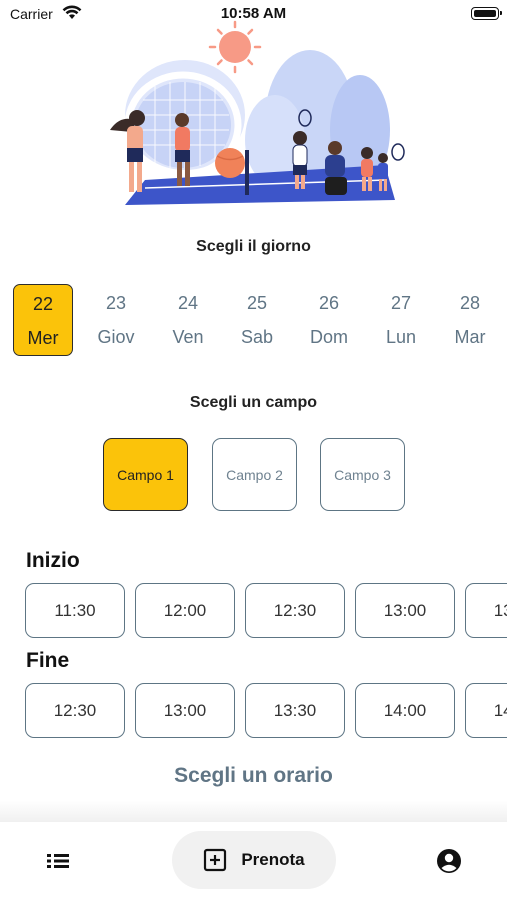 The height and width of the screenshot is (900, 507). I want to click on day-name: Ven, so click(188, 337).